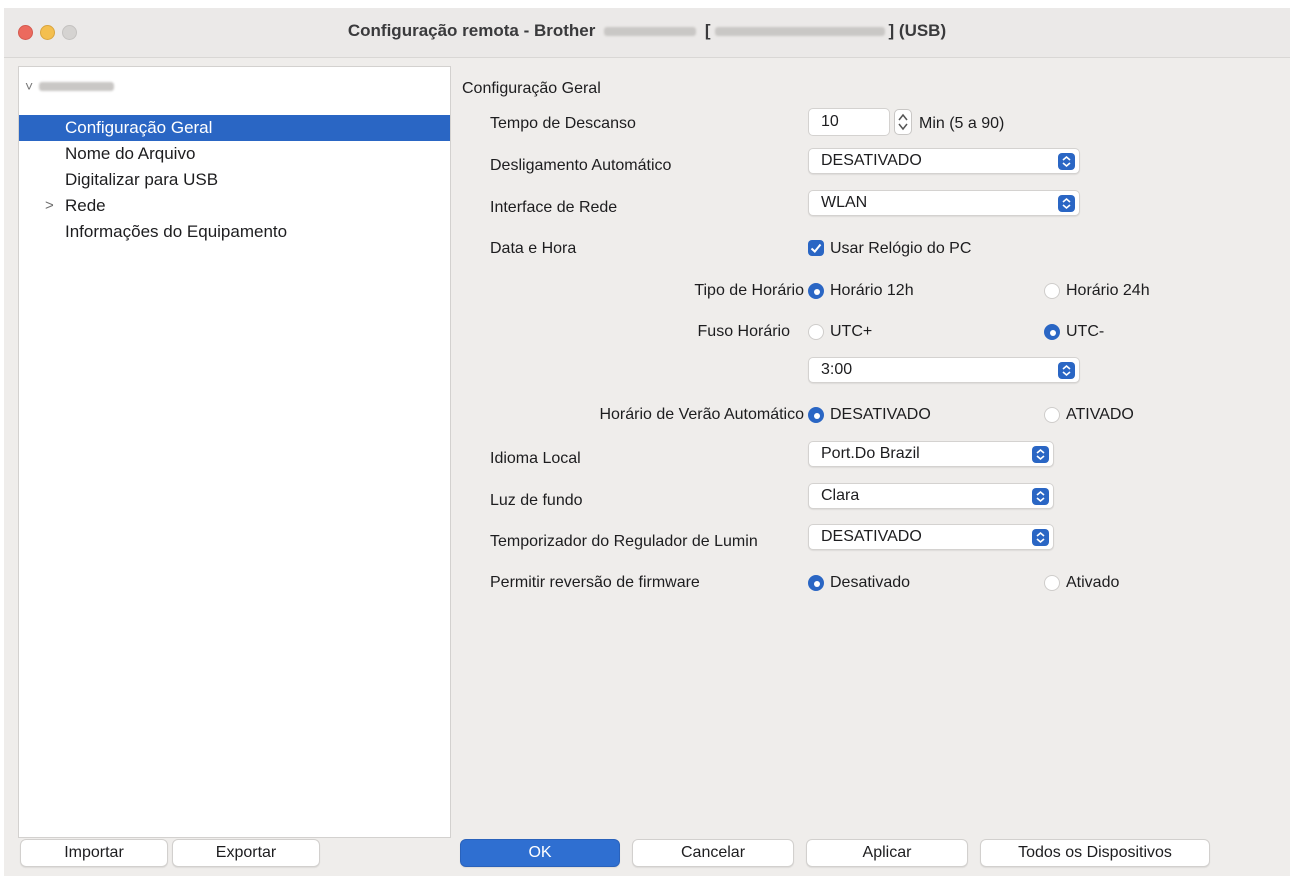 Image resolution: width=1290 pixels, height=876 pixels. I want to click on model-name-redacted, so click(650, 32).